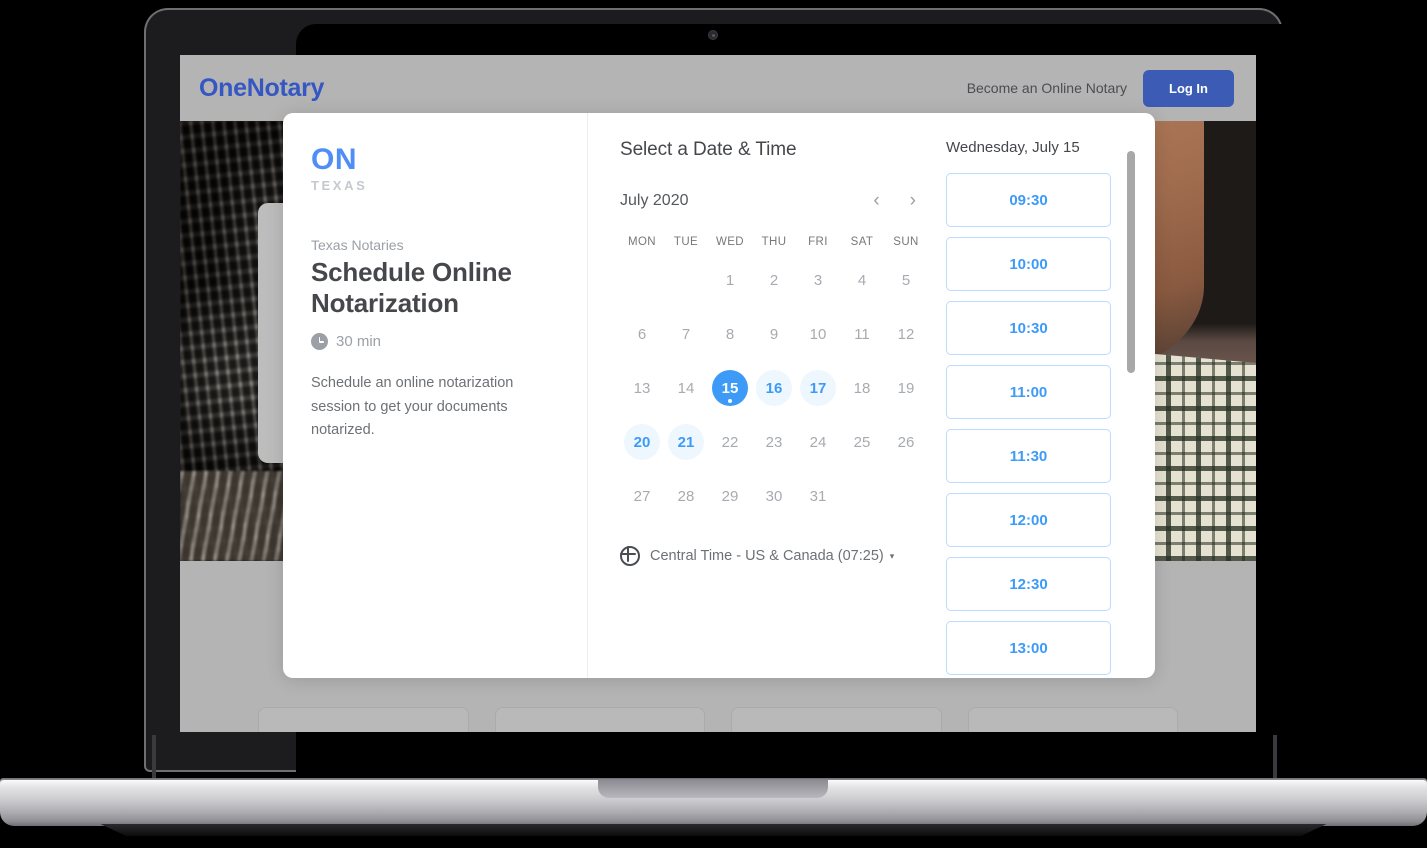 This screenshot has width=1427, height=848. Describe the element at coordinates (818, 496) in the screenshot. I see `calendar-day-31: 31` at that location.